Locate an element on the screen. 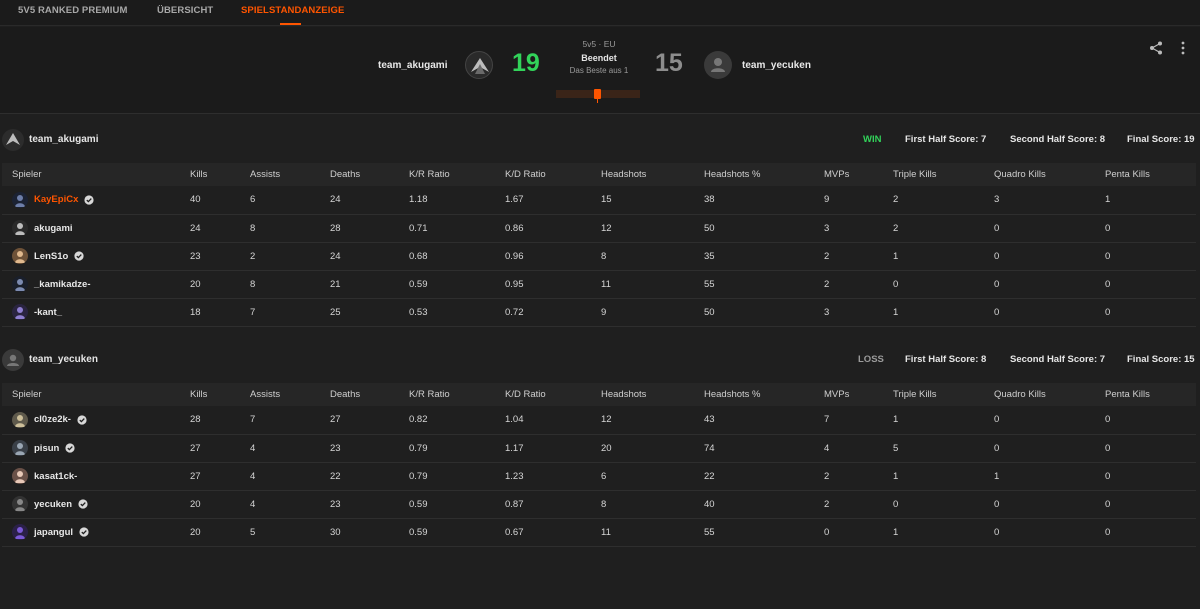 This screenshot has height=609, width=1200. stat-kr-ratio: 0.53 is located at coordinates (447, 312).